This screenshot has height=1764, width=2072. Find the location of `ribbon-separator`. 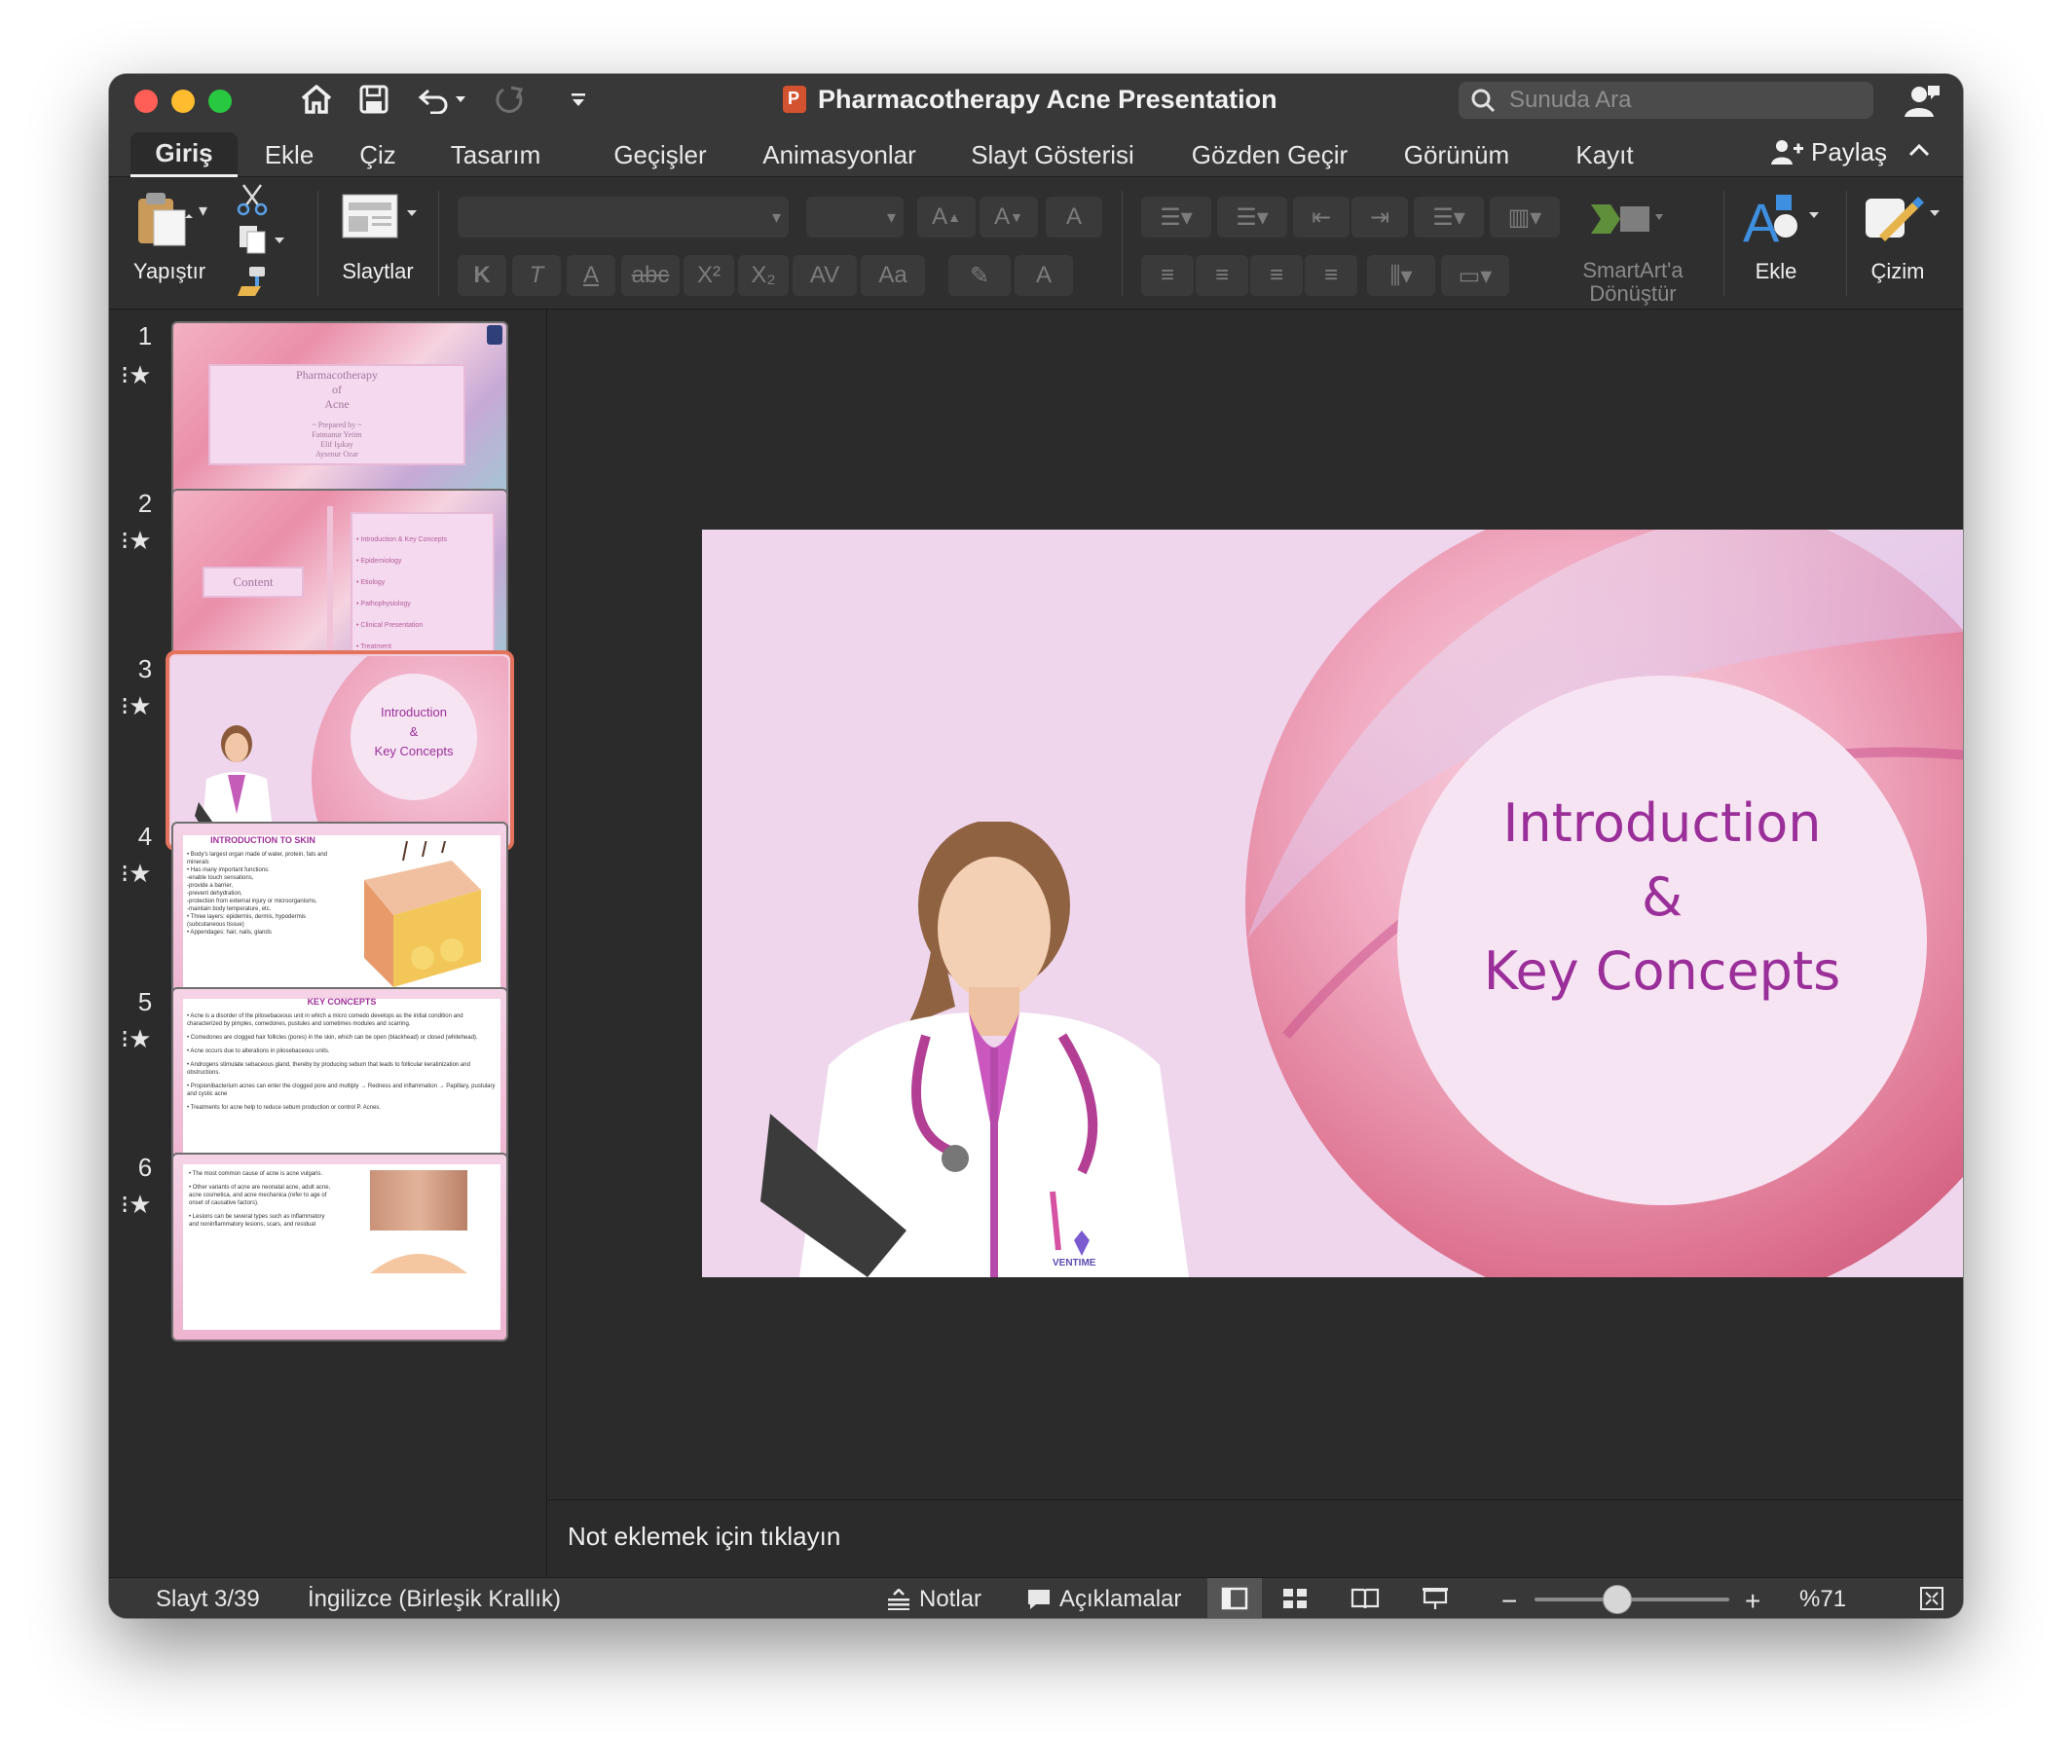

ribbon-separator is located at coordinates (1723, 243).